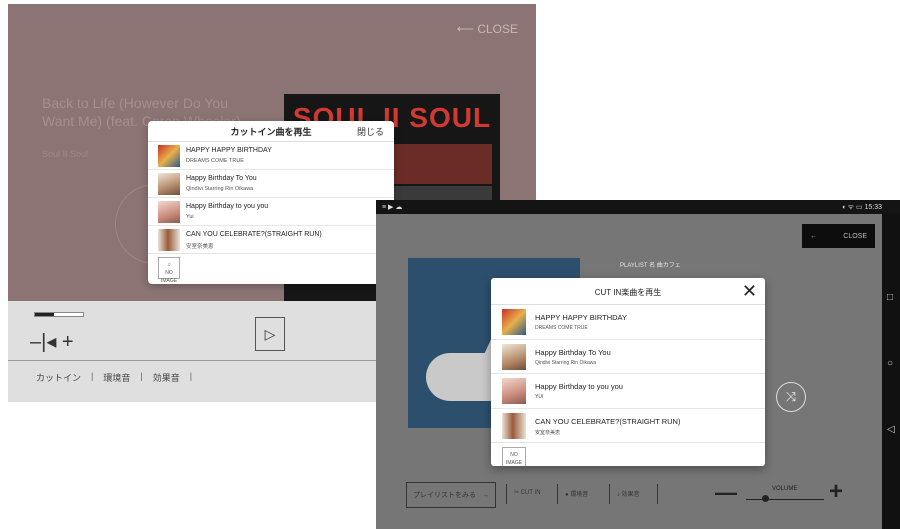  Describe the element at coordinates (890, 363) in the screenshot. I see `home-icon: ○` at that location.